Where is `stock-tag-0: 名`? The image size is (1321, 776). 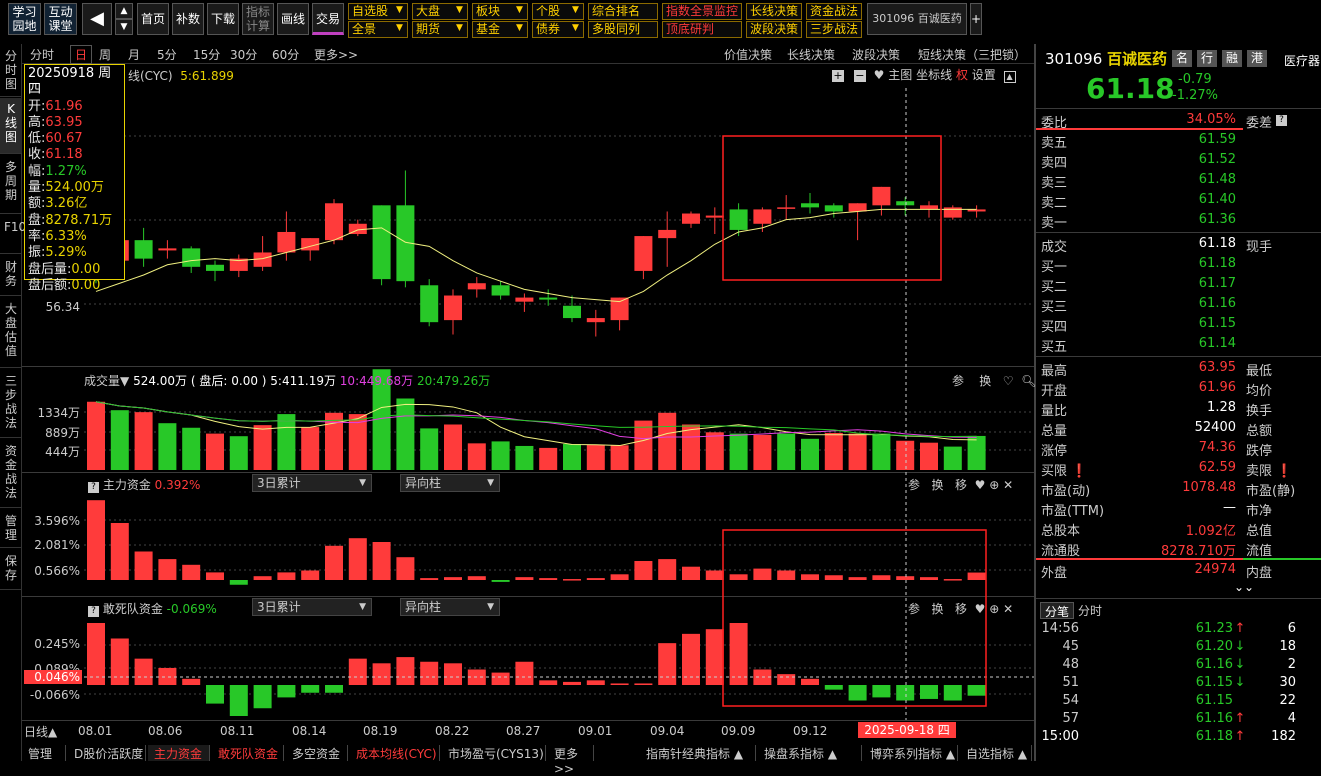 stock-tag-0: 名 is located at coordinates (1182, 58).